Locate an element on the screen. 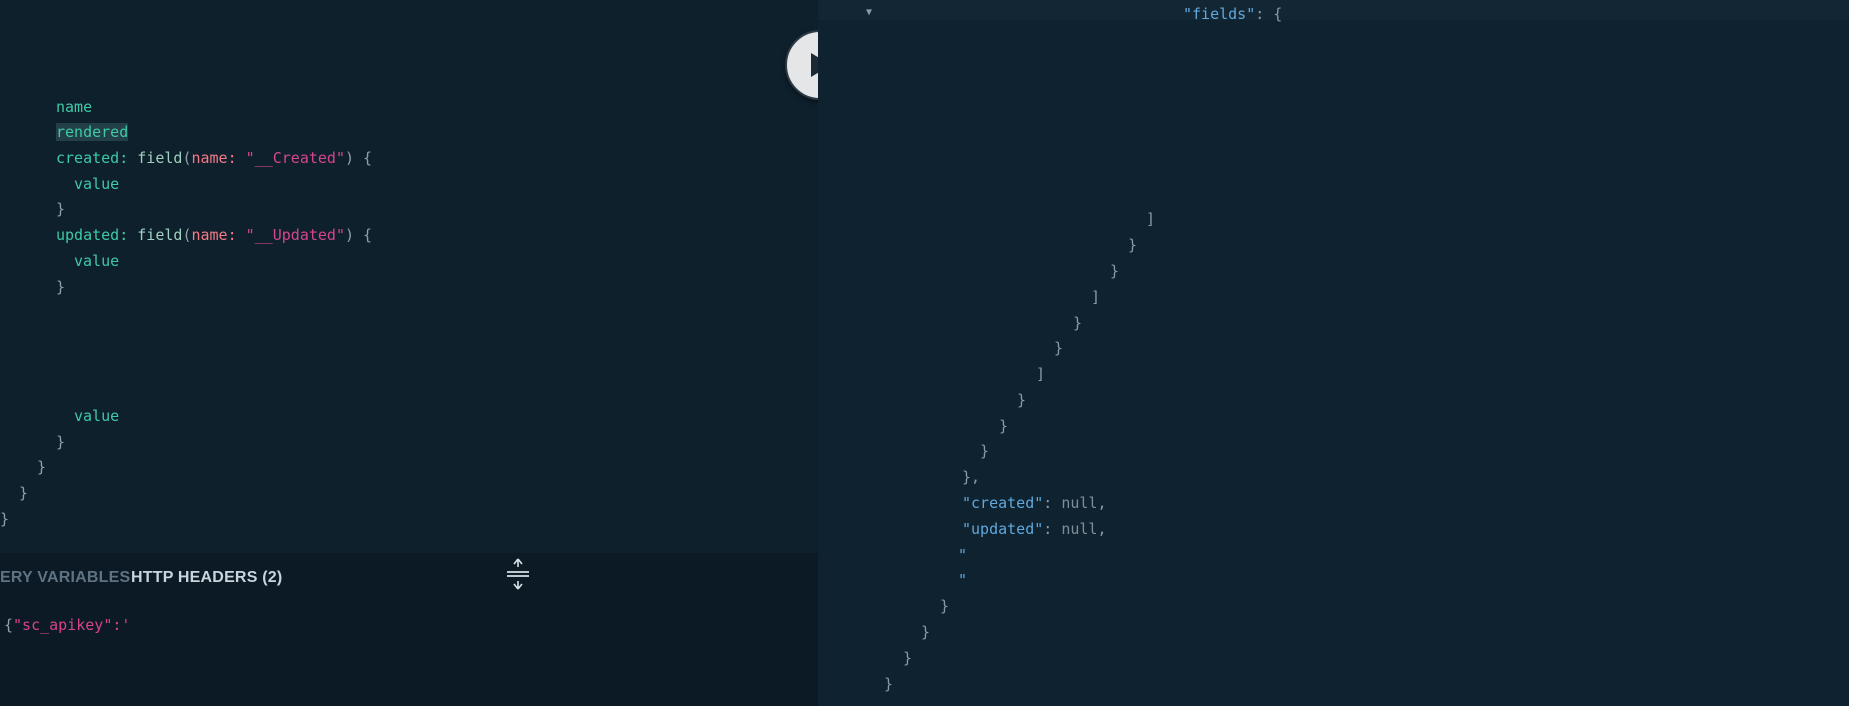 The width and height of the screenshot is (1849, 706). result-line-fields: "fields": { is located at coordinates (1232, 14).